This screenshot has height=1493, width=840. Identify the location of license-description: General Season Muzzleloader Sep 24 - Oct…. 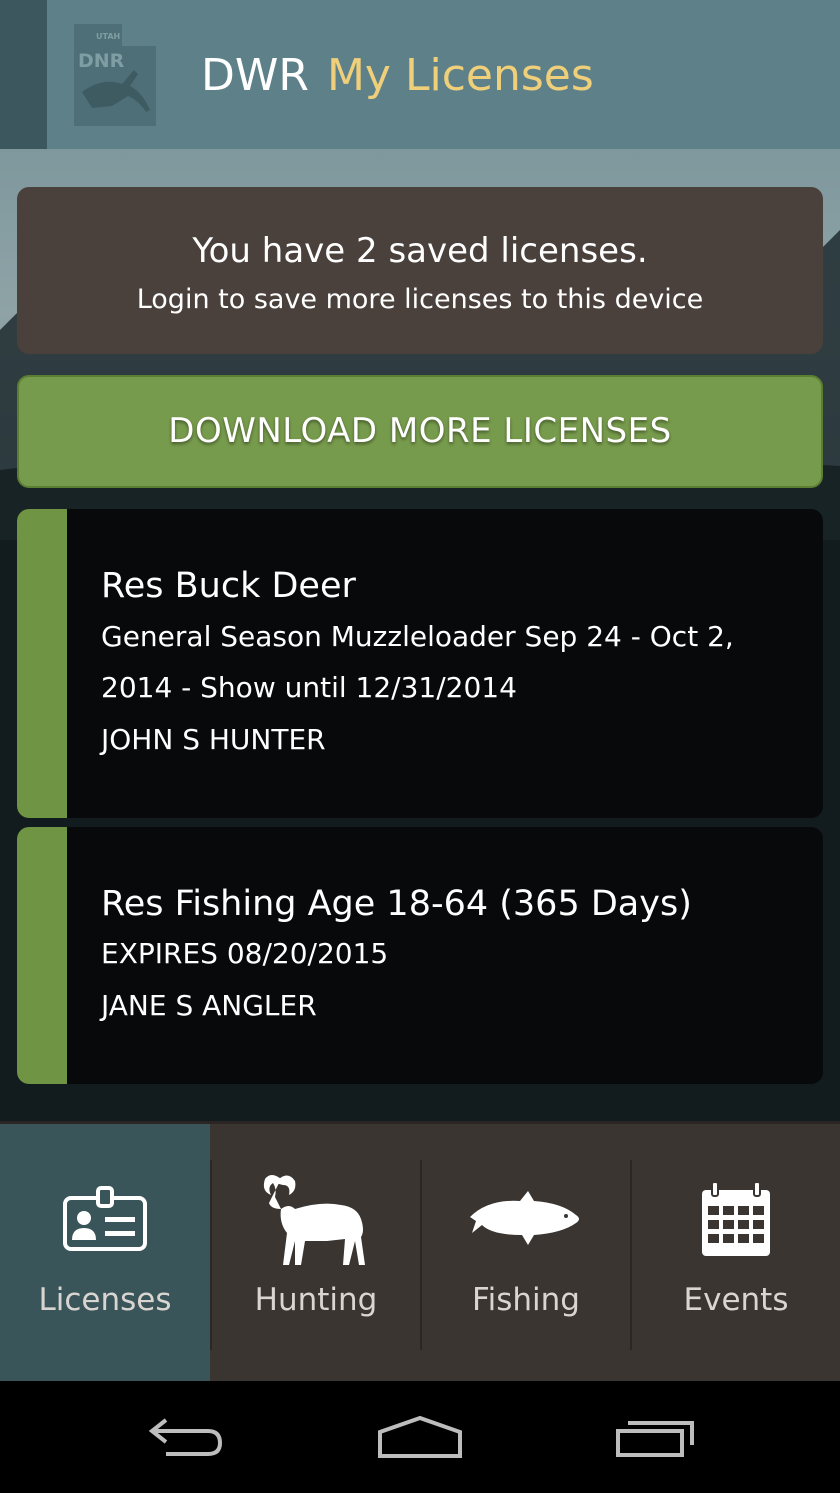
(417, 662).